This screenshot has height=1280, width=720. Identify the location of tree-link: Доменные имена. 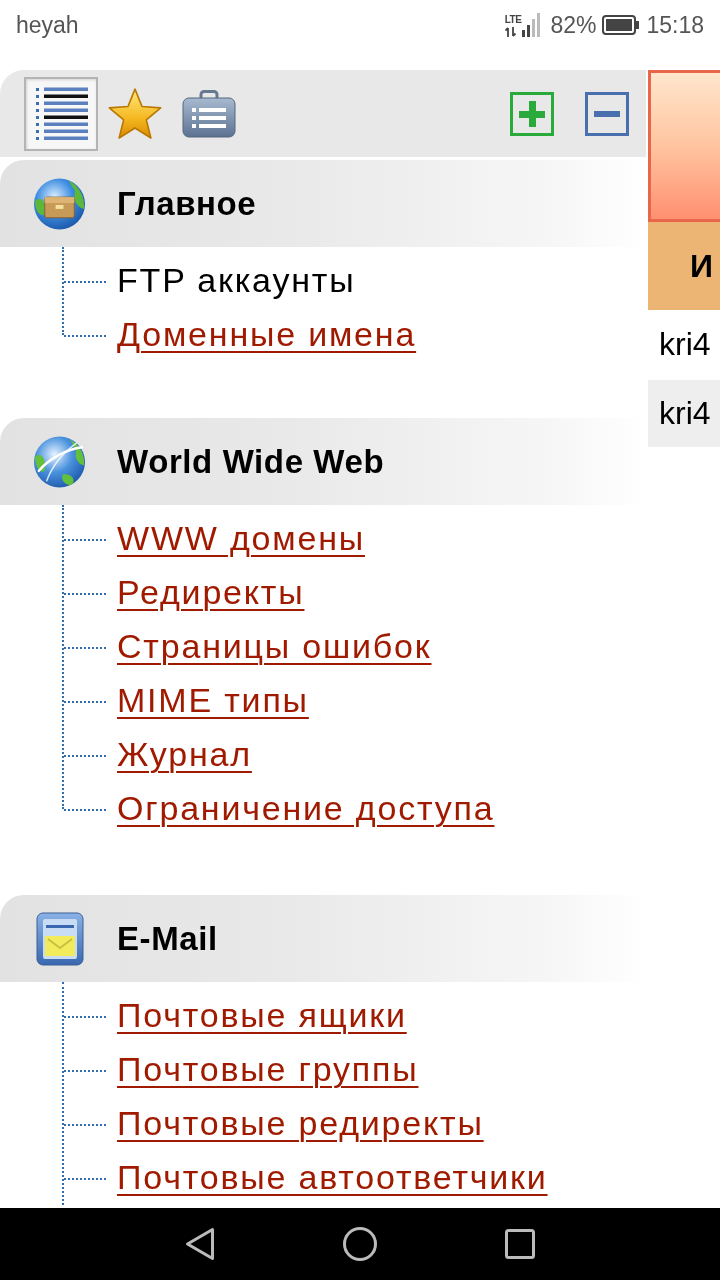
(267, 335).